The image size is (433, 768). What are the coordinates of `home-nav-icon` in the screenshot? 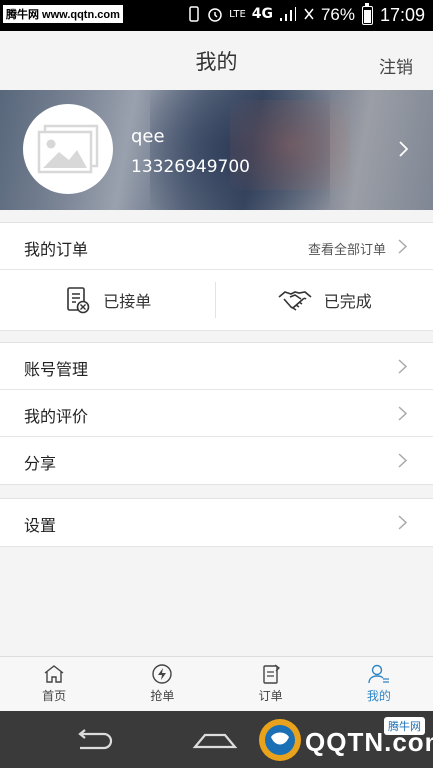 It's located at (215, 740).